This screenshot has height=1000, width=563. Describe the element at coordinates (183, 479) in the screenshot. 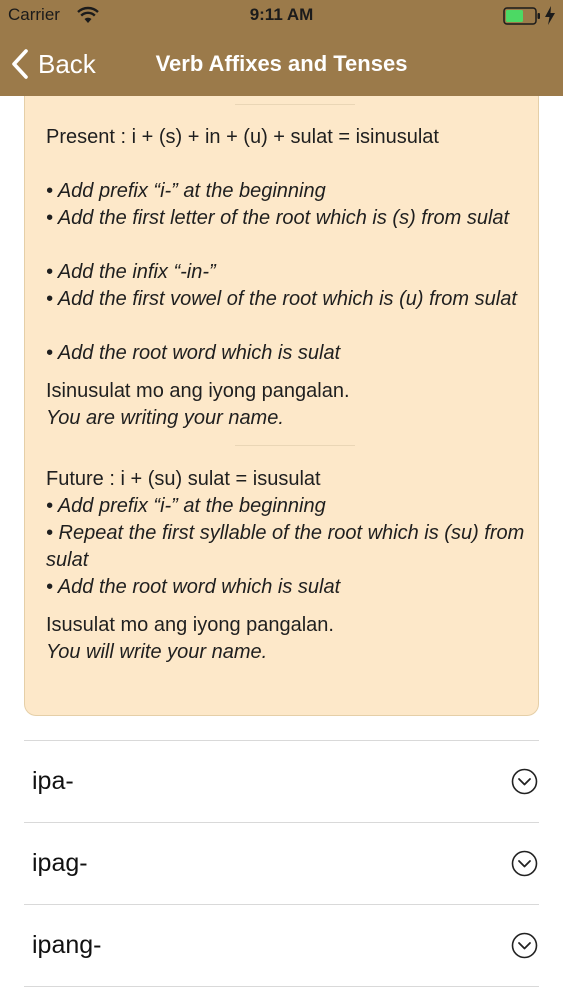

I see `future-heading: Future : i + (su) sulat = isusulat` at that location.